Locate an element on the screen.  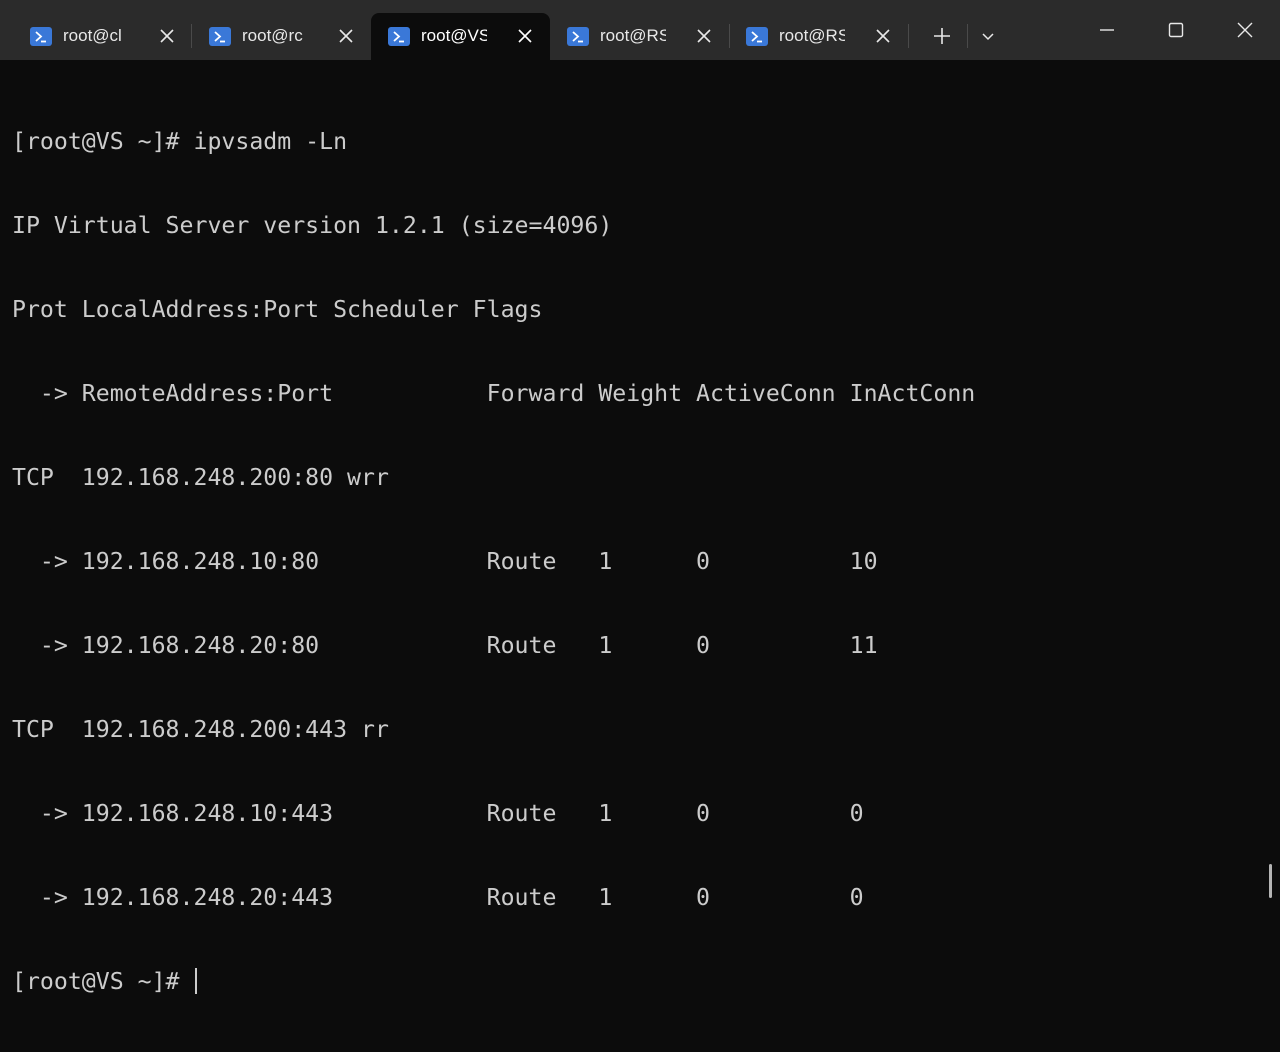
minimize-icon is located at coordinates (1107, 30).